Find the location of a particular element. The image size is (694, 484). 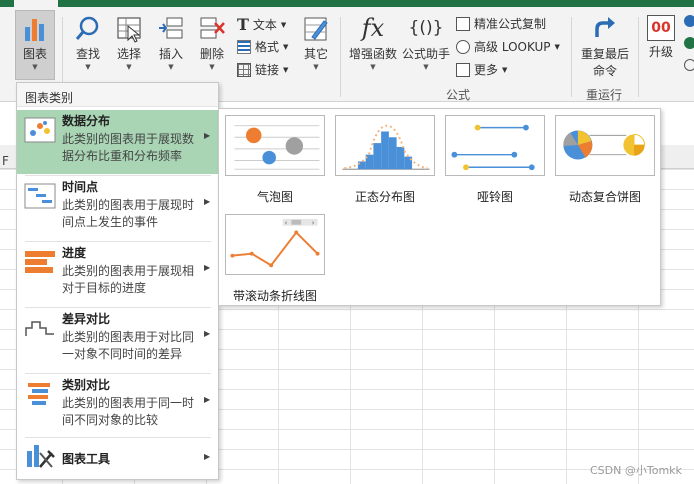

globe-icon is located at coordinates (689, 65).